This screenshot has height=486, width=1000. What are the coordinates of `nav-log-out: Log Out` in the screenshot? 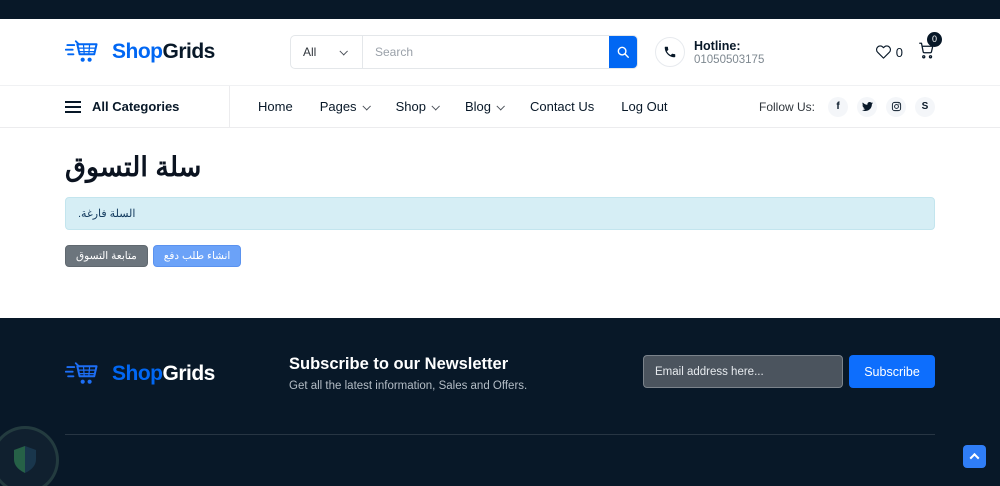 It's located at (644, 106).